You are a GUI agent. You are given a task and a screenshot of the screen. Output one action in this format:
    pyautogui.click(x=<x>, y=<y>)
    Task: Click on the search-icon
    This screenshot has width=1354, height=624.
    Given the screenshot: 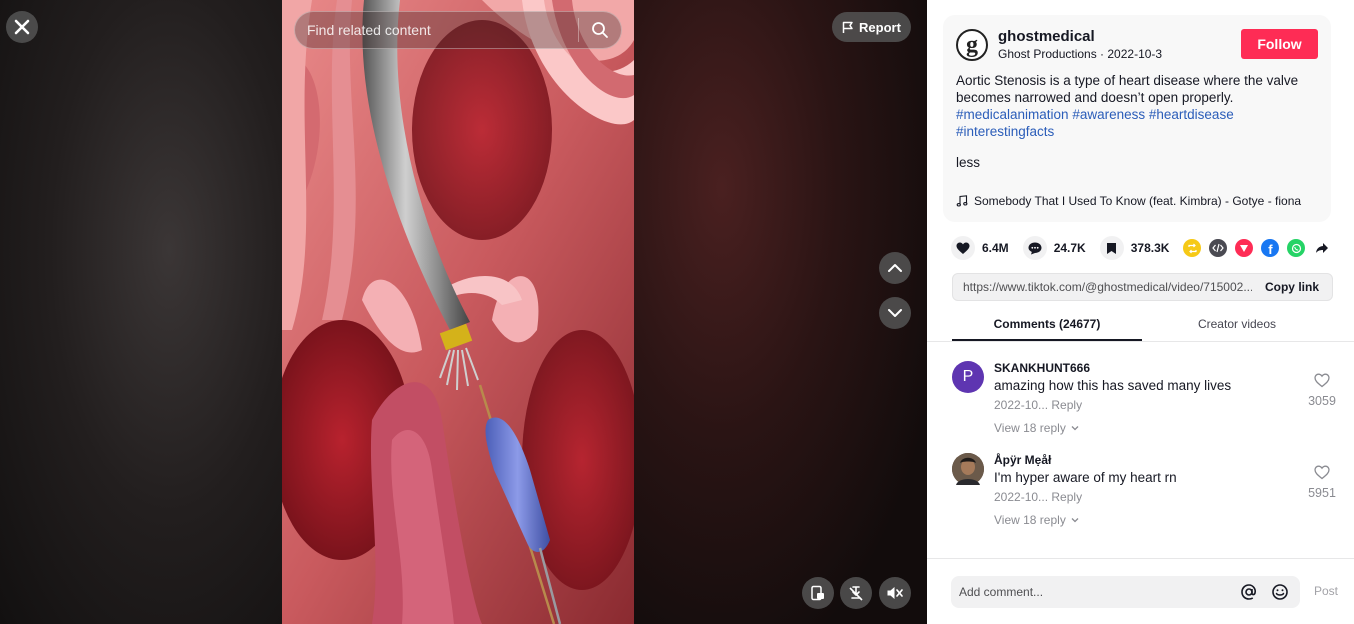 What is the action you would take?
    pyautogui.click(x=600, y=30)
    